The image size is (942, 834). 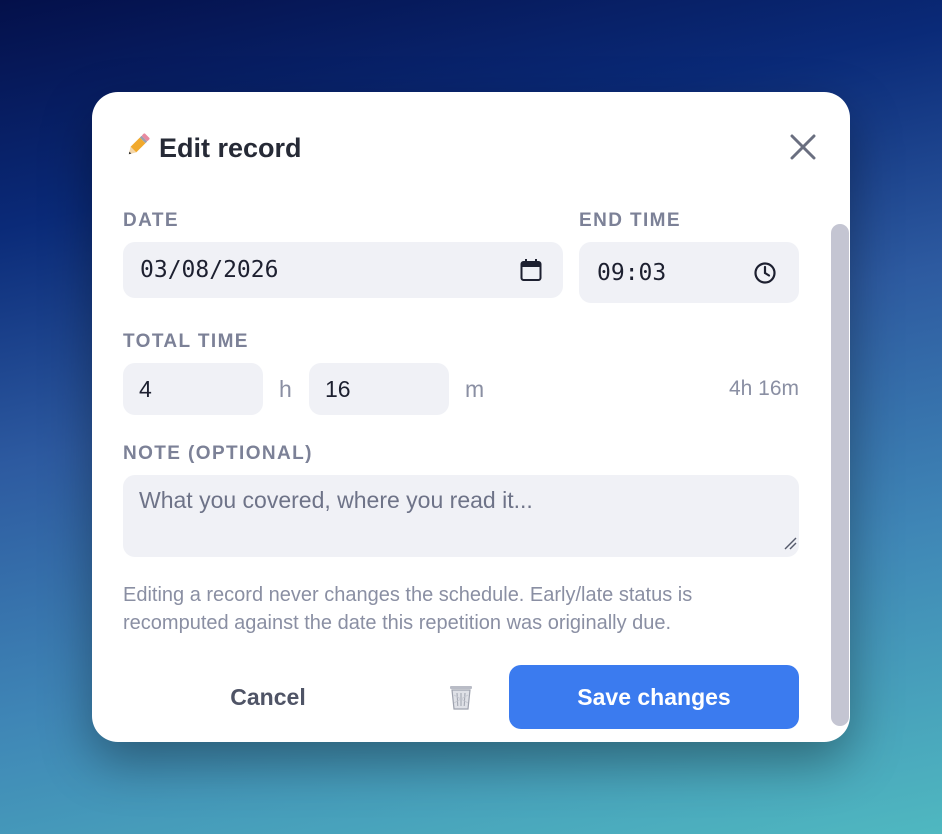 I want to click on scrollbar-thumb, so click(x=840, y=475).